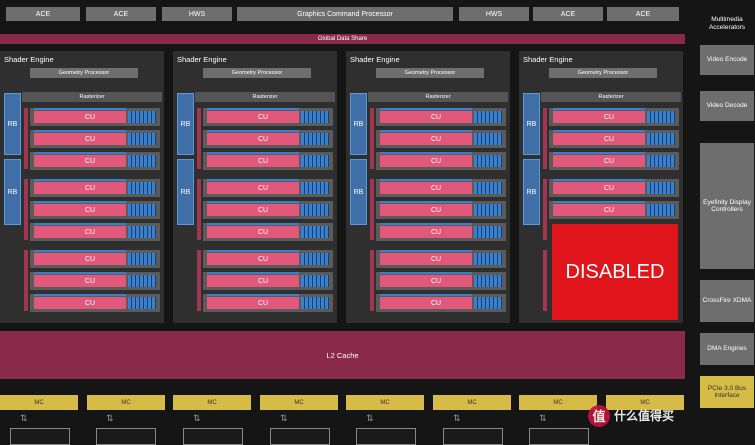 Image resolution: width=755 pixels, height=445 pixels. Describe the element at coordinates (197, 14) in the screenshot. I see `hws-block-1: HWS` at that location.